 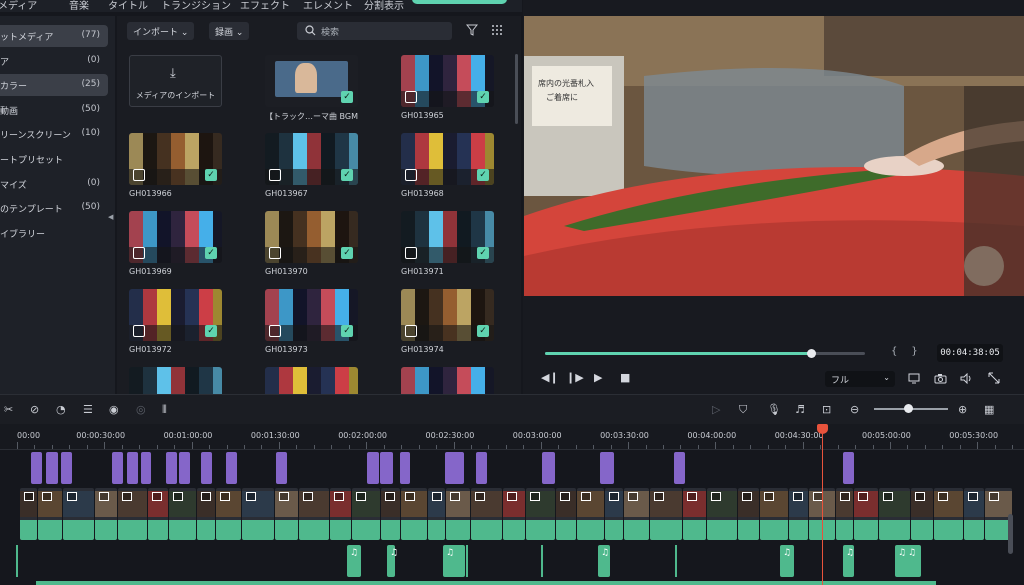 What do you see at coordinates (265, 6) in the screenshot?
I see `tab-effects: エフェクト` at bounding box center [265, 6].